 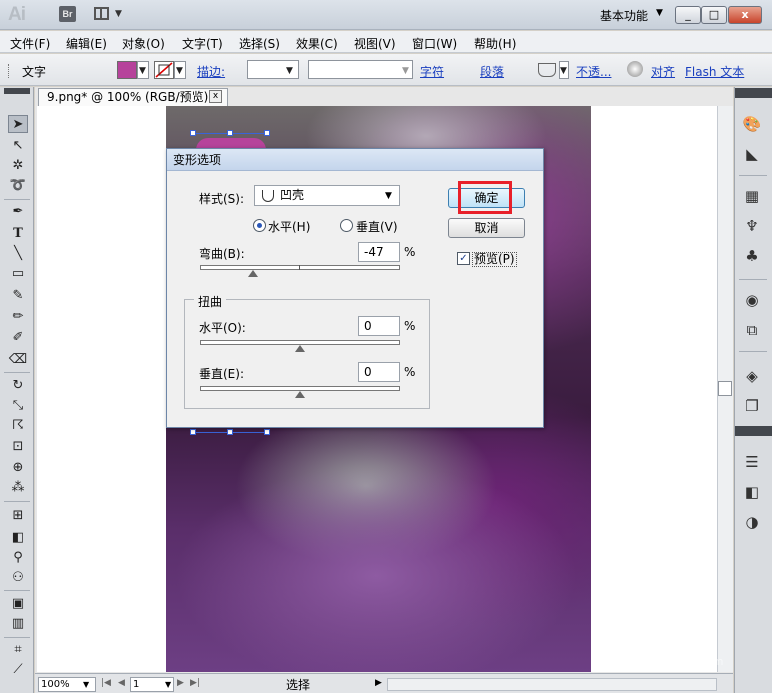 I want to click on brush-dropdown, so click(x=360, y=69).